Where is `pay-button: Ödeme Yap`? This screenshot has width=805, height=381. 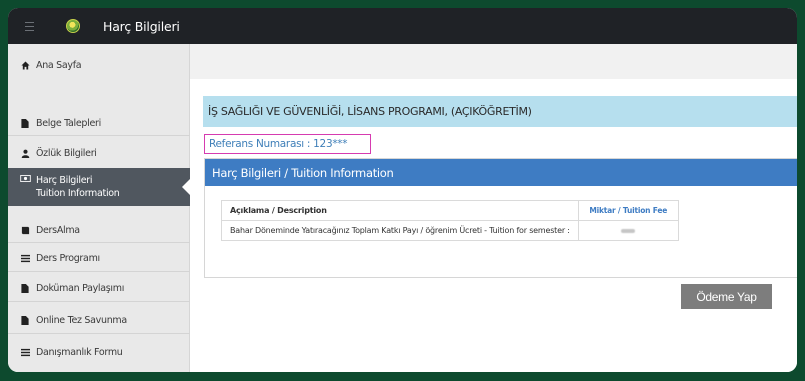 pay-button: Ödeme Yap is located at coordinates (726, 296).